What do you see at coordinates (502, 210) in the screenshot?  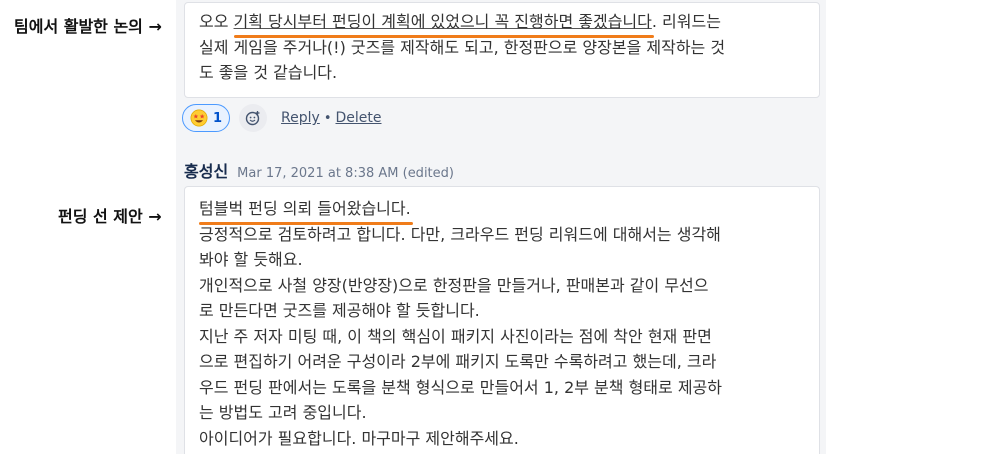 I see `comment-2-line-1: 텀블벅 펀딩 의뢰 들어왔습니다.` at bounding box center [502, 210].